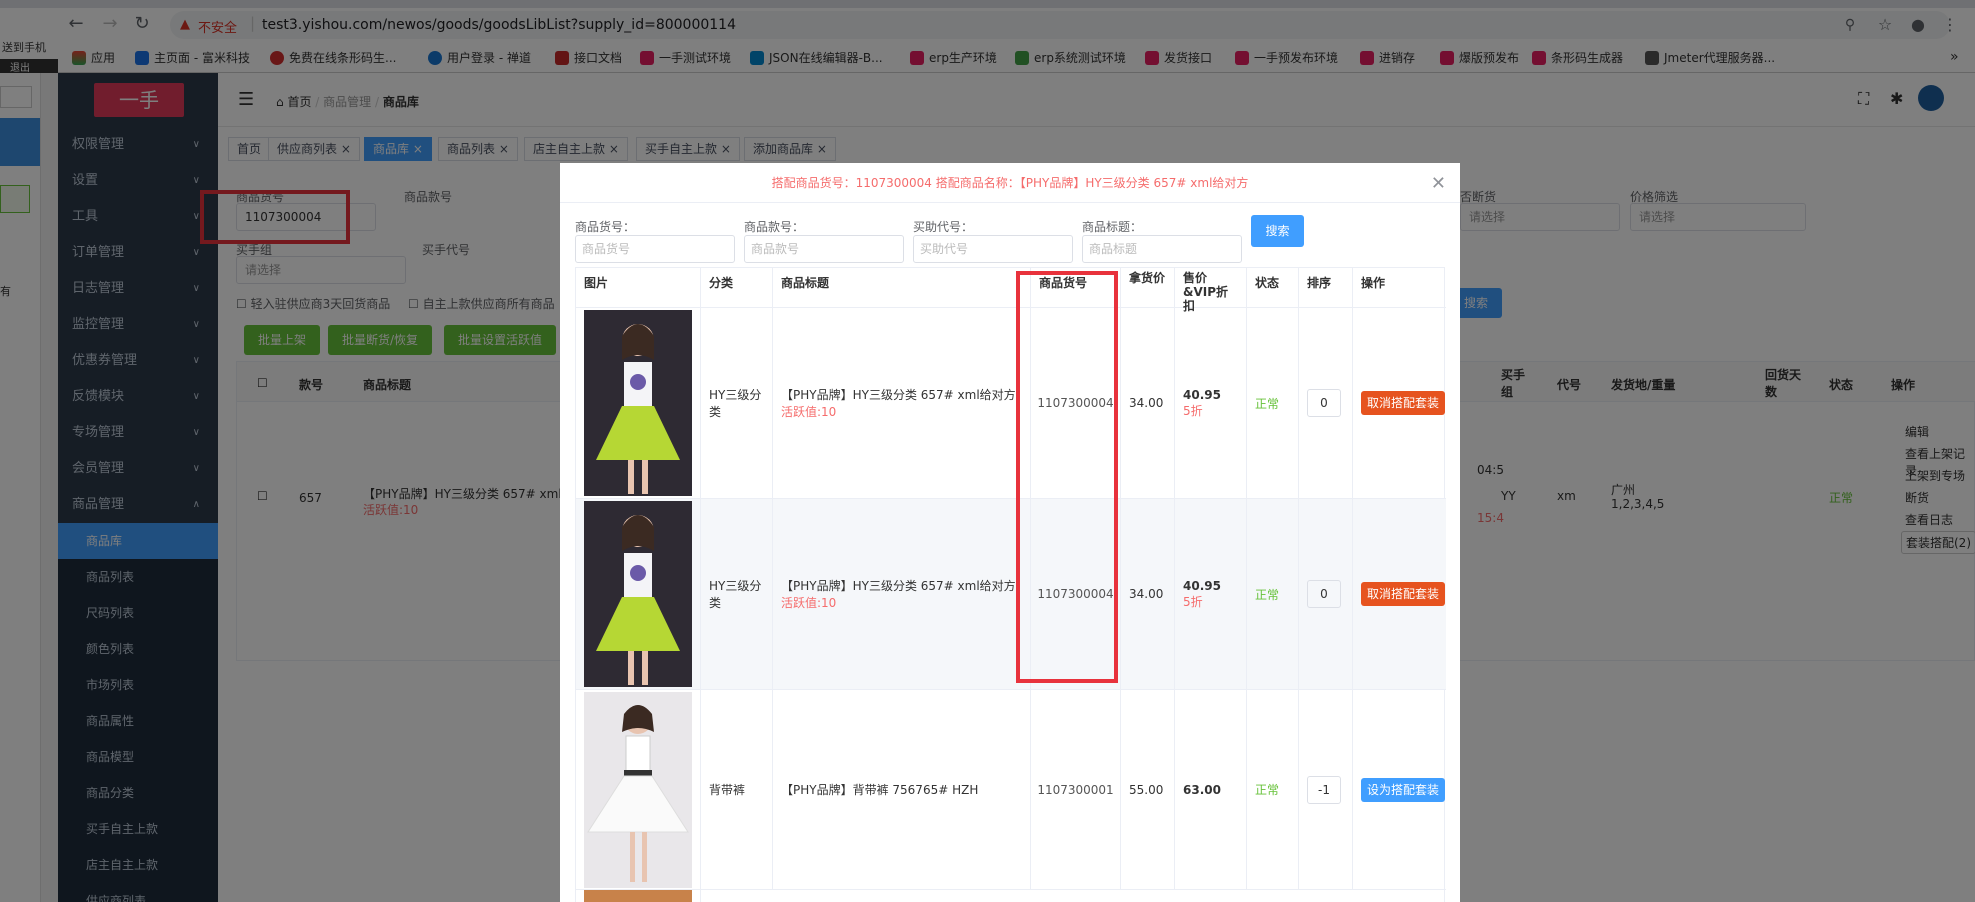 Image resolution: width=1975 pixels, height=902 pixels. I want to click on table-row, so click(1011, 895).